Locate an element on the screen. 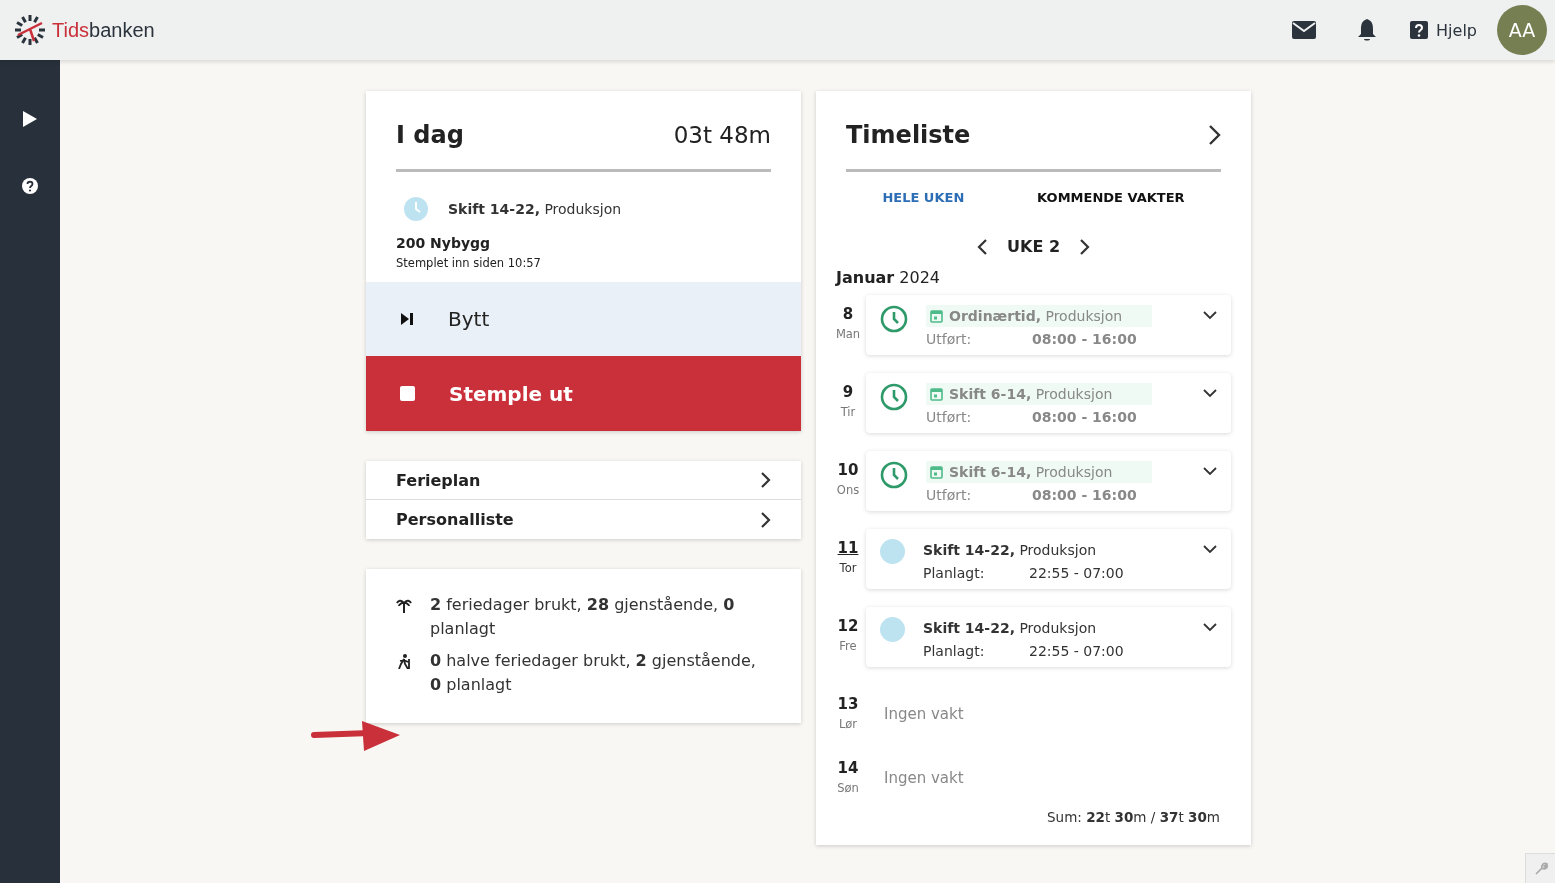 The height and width of the screenshot is (883, 1555). day-number: 10 is located at coordinates (848, 470).